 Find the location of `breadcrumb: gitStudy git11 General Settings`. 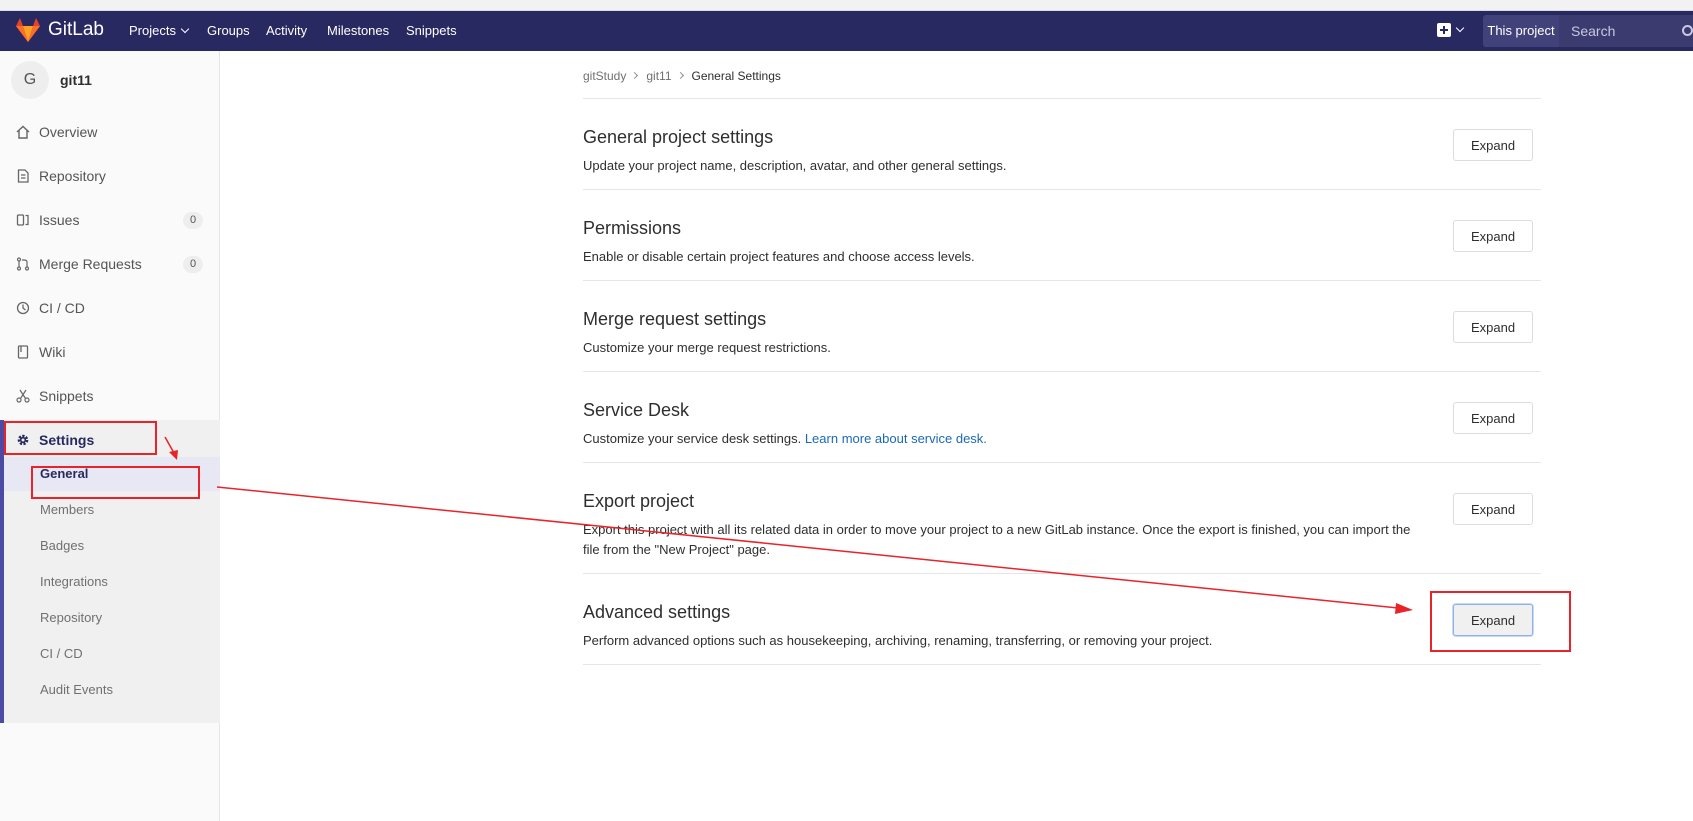

breadcrumb: gitStudy git11 General Settings is located at coordinates (682, 78).